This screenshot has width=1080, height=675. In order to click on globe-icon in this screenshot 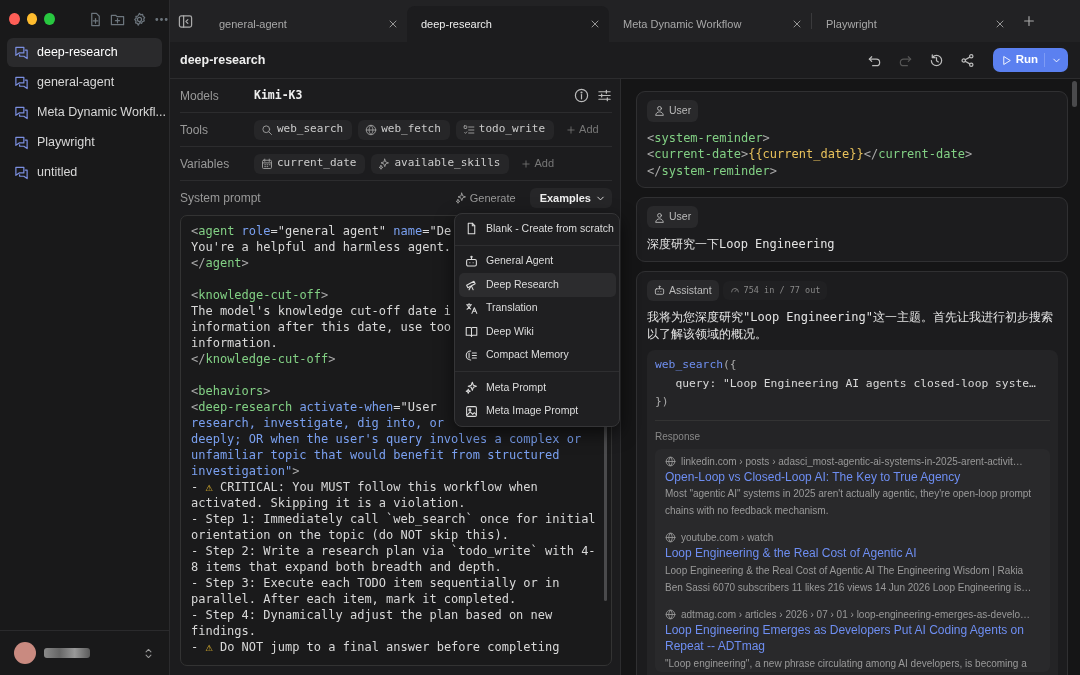, I will do `click(371, 129)`.